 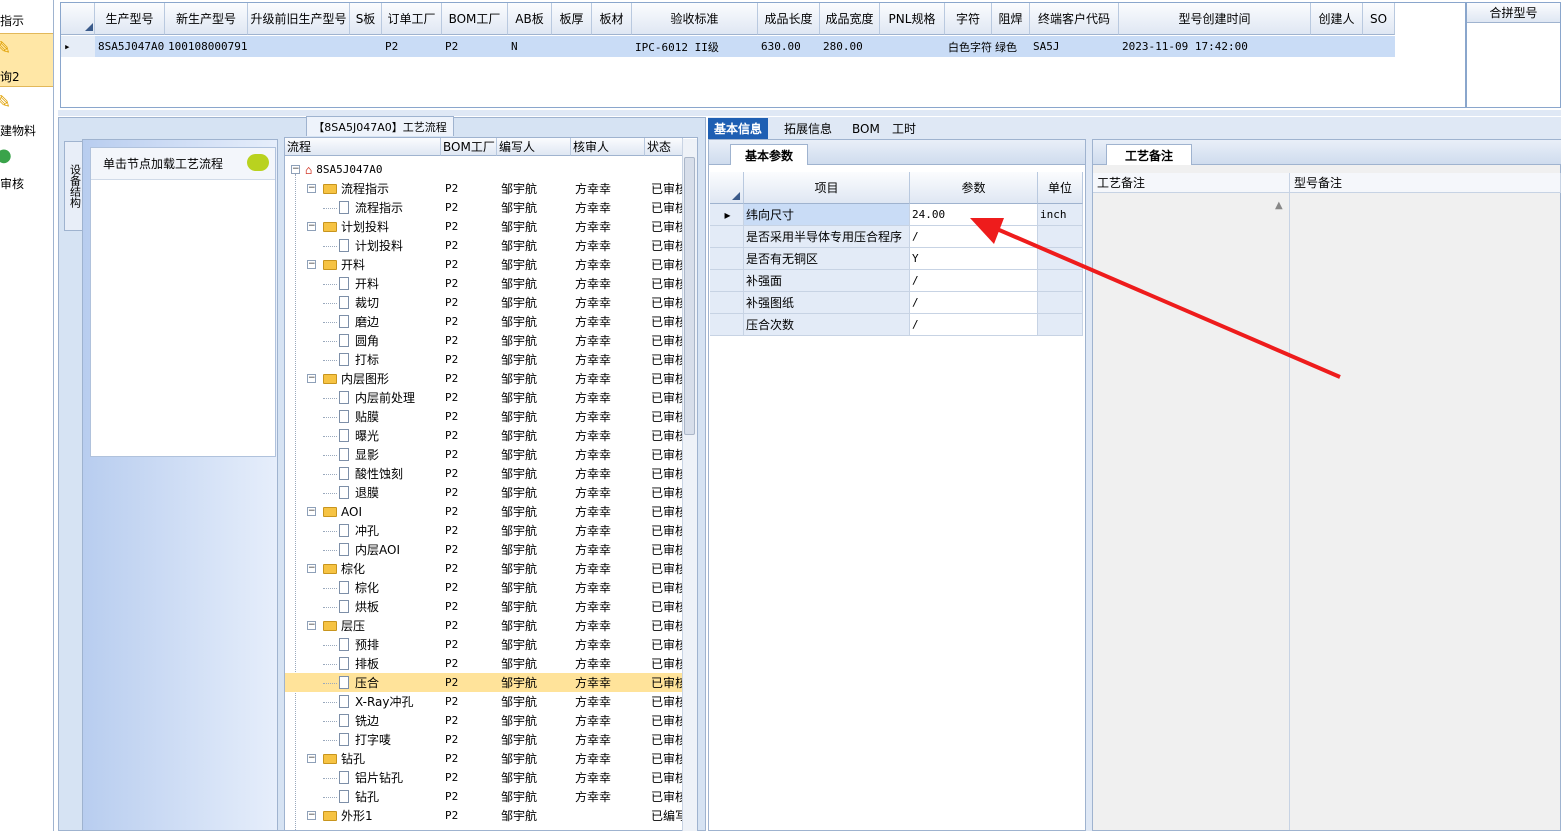 I want to click on tree-node: − 外形1 P2 邹宇航 已编写, so click(x=484, y=815).